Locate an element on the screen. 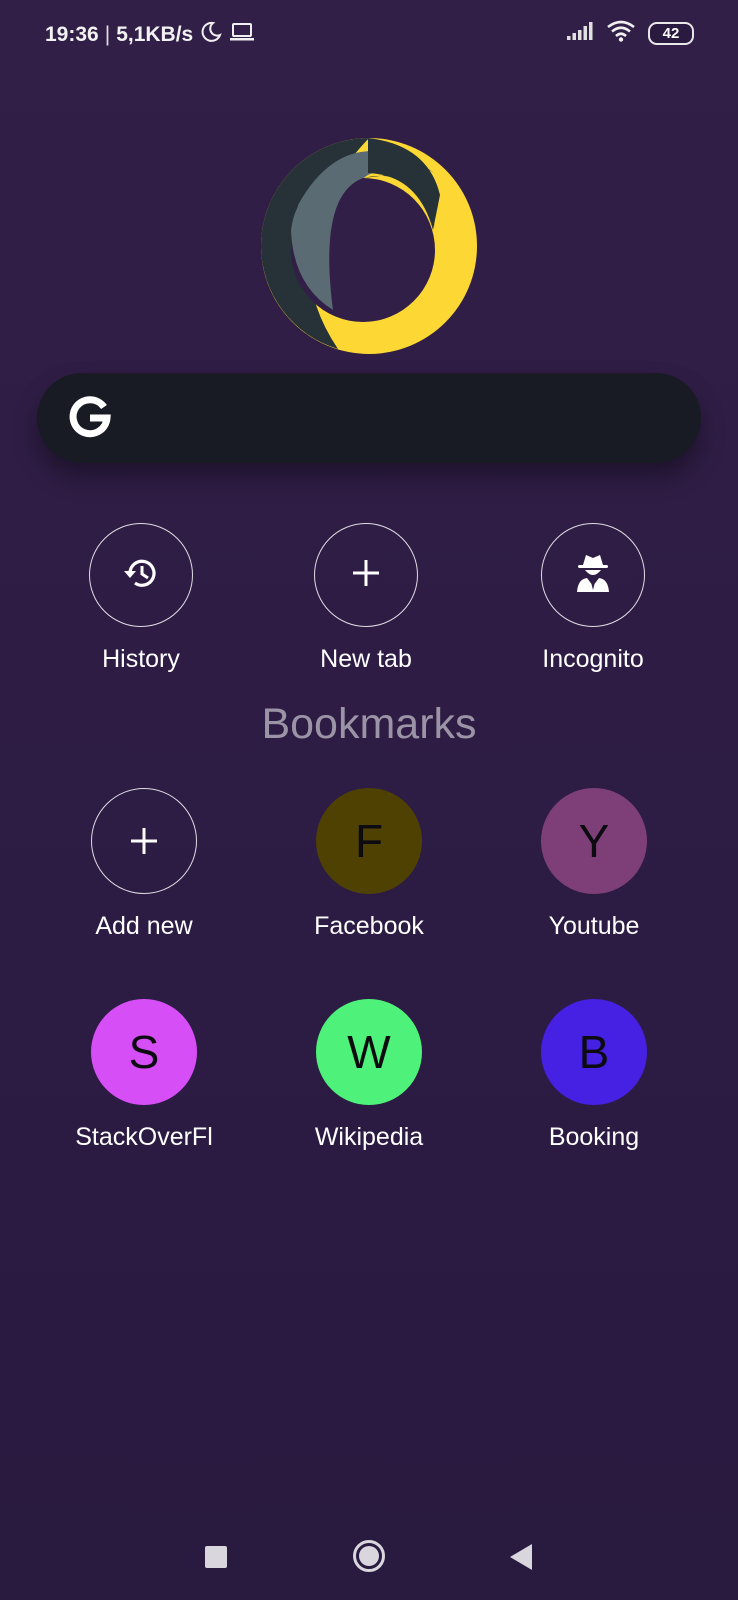 Image resolution: width=738 pixels, height=1600 pixels. bookmark-label: StackOverFl is located at coordinates (144, 1137).